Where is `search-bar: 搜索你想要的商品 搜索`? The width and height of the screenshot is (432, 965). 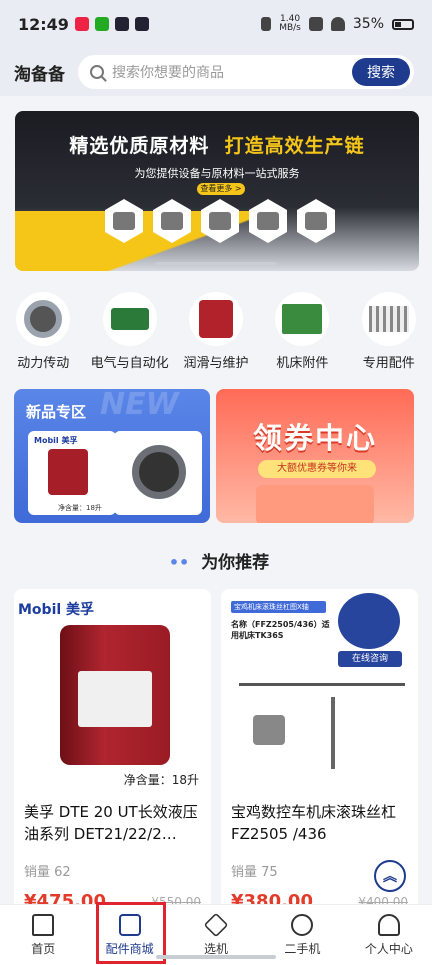 search-bar: 搜索你想要的商品 搜索 is located at coordinates (246, 72).